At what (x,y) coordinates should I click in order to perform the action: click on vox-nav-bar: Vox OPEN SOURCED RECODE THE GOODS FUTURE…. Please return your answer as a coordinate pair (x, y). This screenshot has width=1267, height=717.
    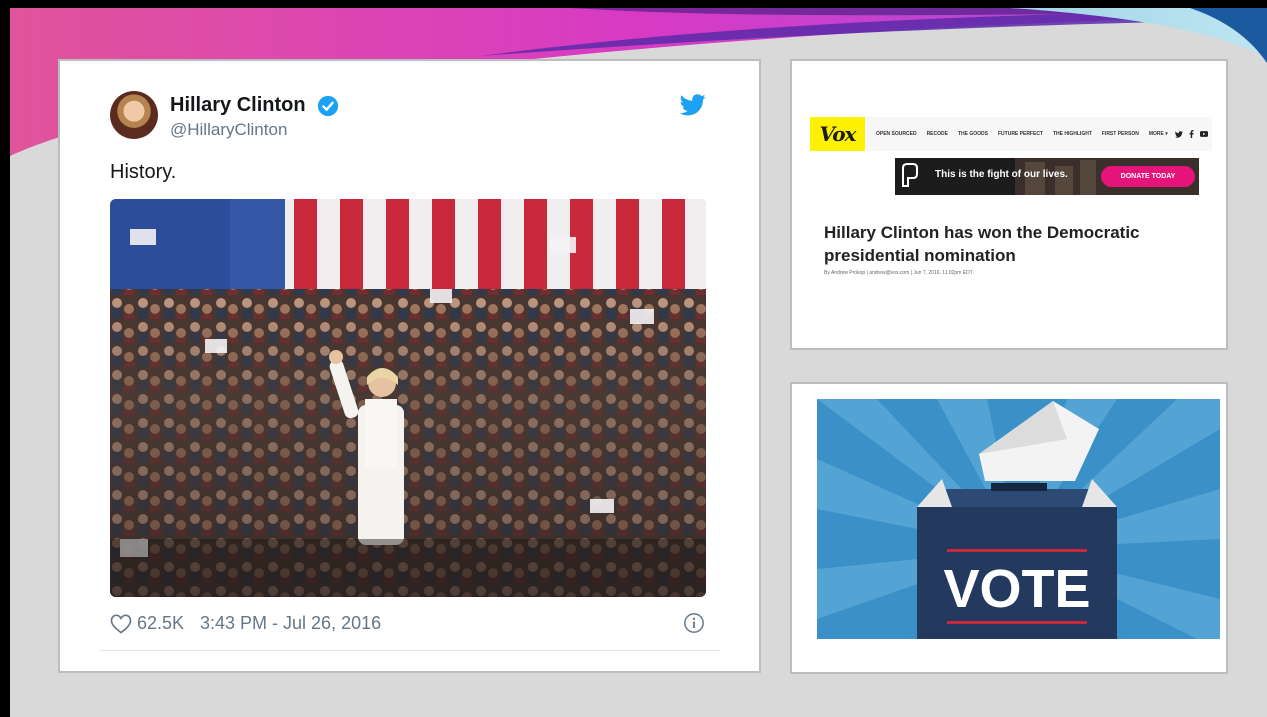
    Looking at the image, I should click on (1011, 134).